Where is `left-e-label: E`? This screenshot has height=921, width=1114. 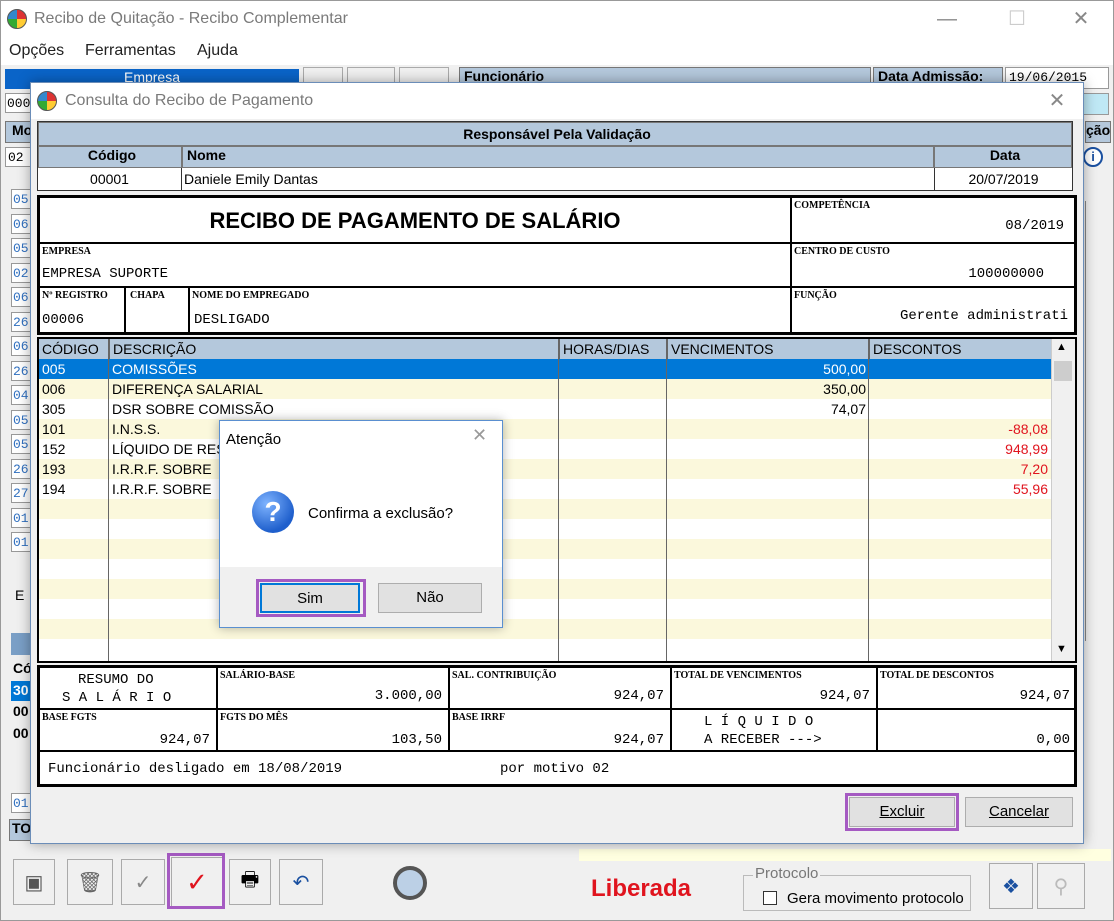
left-e-label: E is located at coordinates (20, 595).